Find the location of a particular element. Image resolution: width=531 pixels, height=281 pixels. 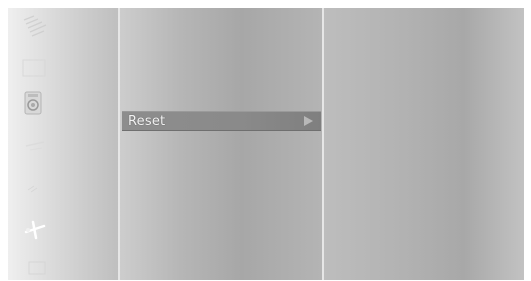

chevron-right-icon is located at coordinates (308, 121).